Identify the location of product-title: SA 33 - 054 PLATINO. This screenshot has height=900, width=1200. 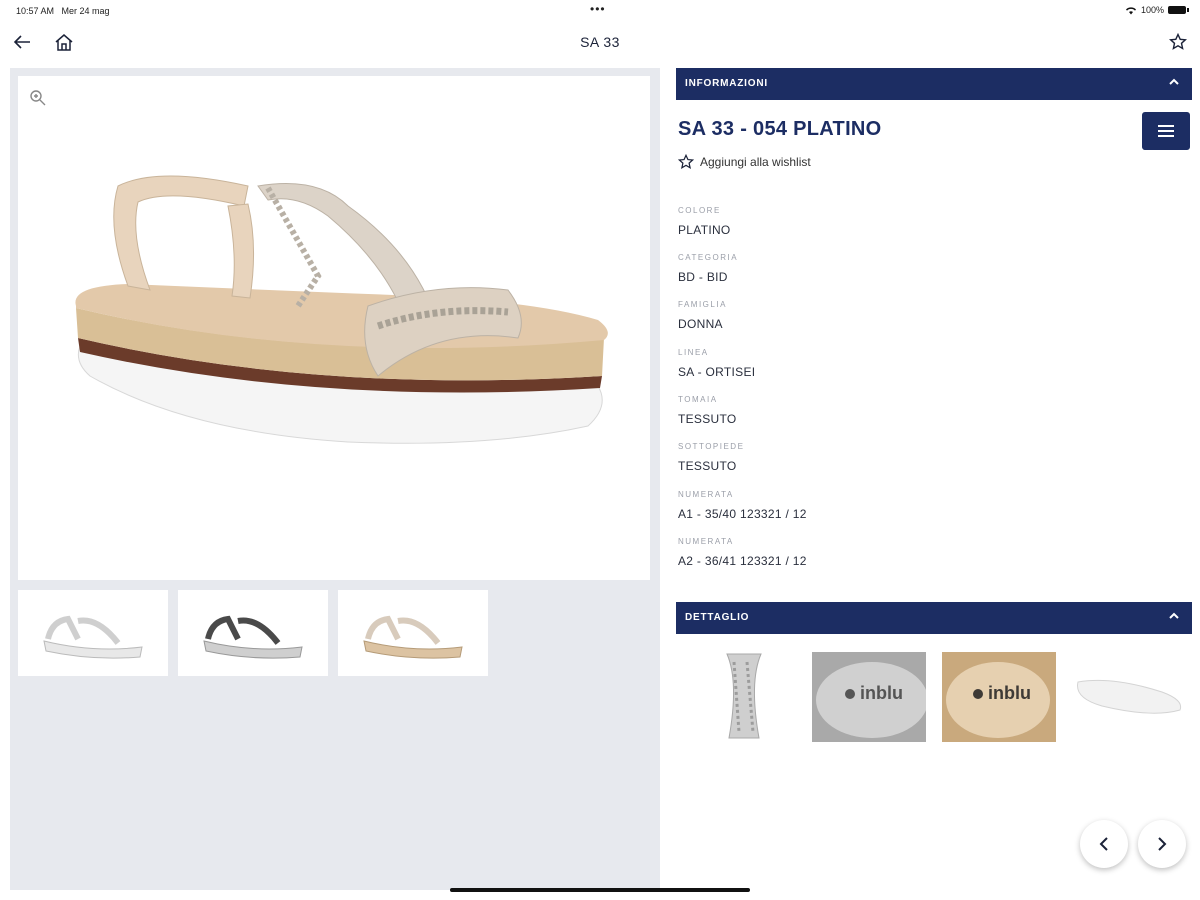
(780, 129).